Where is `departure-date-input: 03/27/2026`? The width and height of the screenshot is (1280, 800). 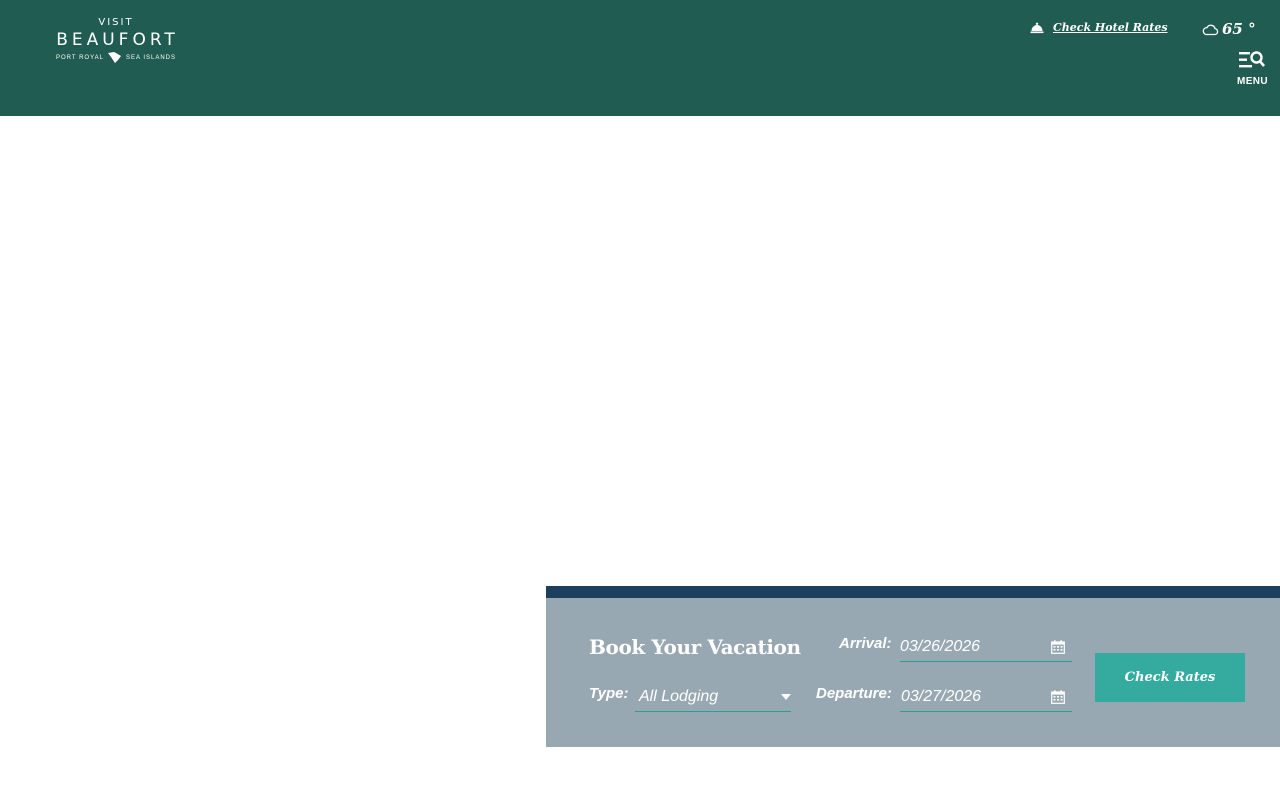 departure-date-input: 03/27/2026 is located at coordinates (986, 697).